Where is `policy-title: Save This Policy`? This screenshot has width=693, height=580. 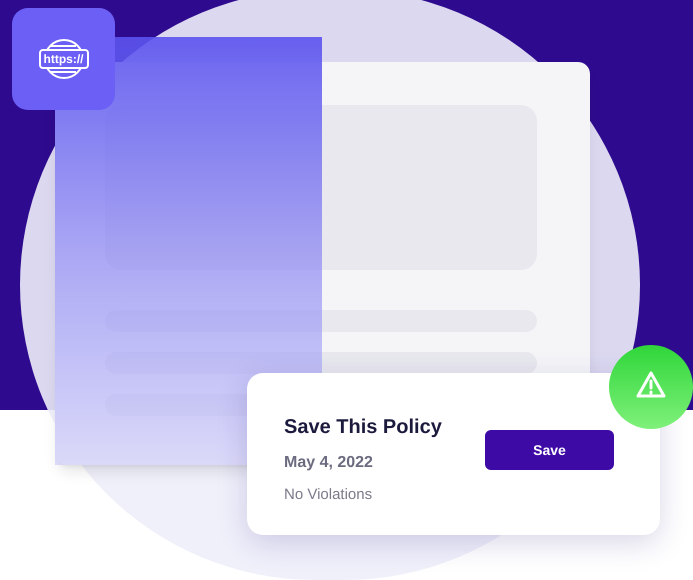
policy-title: Save This Policy is located at coordinates (363, 427).